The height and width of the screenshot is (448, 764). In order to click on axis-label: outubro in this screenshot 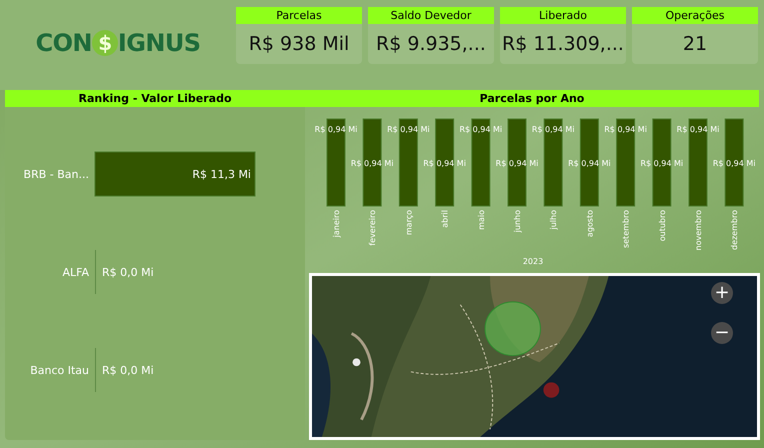, I will do `click(662, 226)`.